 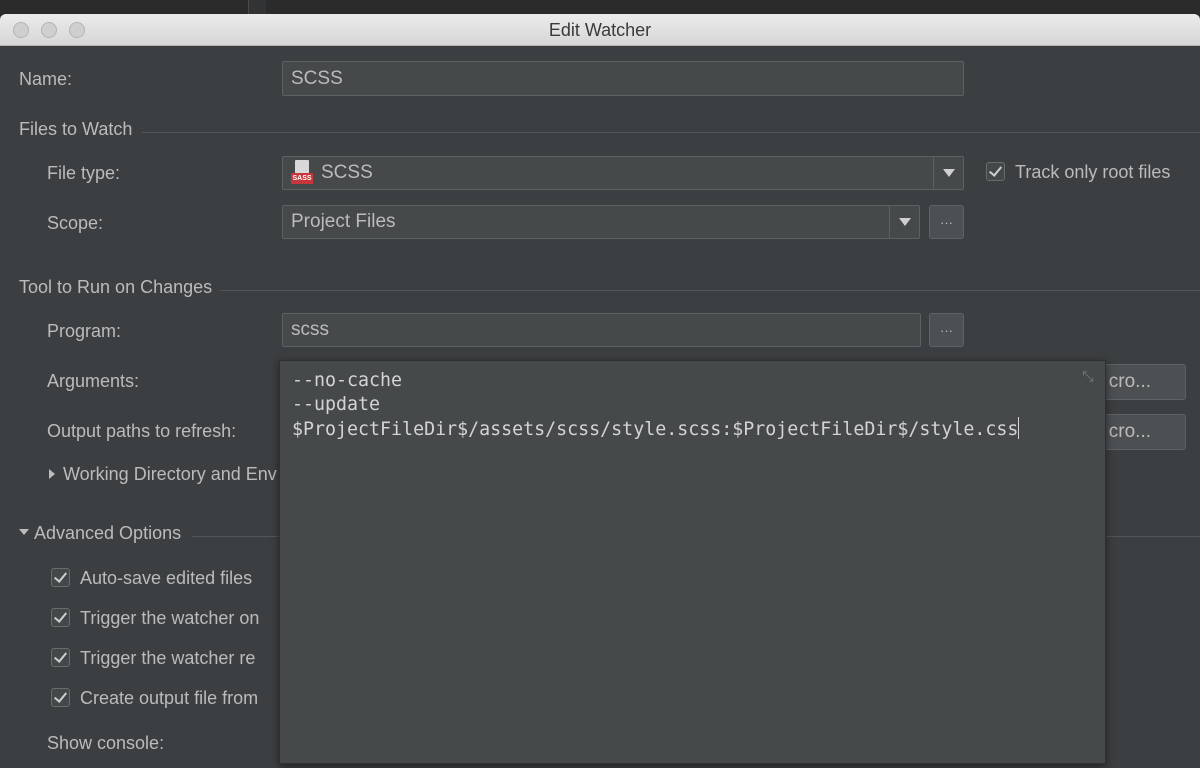 I want to click on working-directory-toggle: Working Directory and Env, so click(x=170, y=474).